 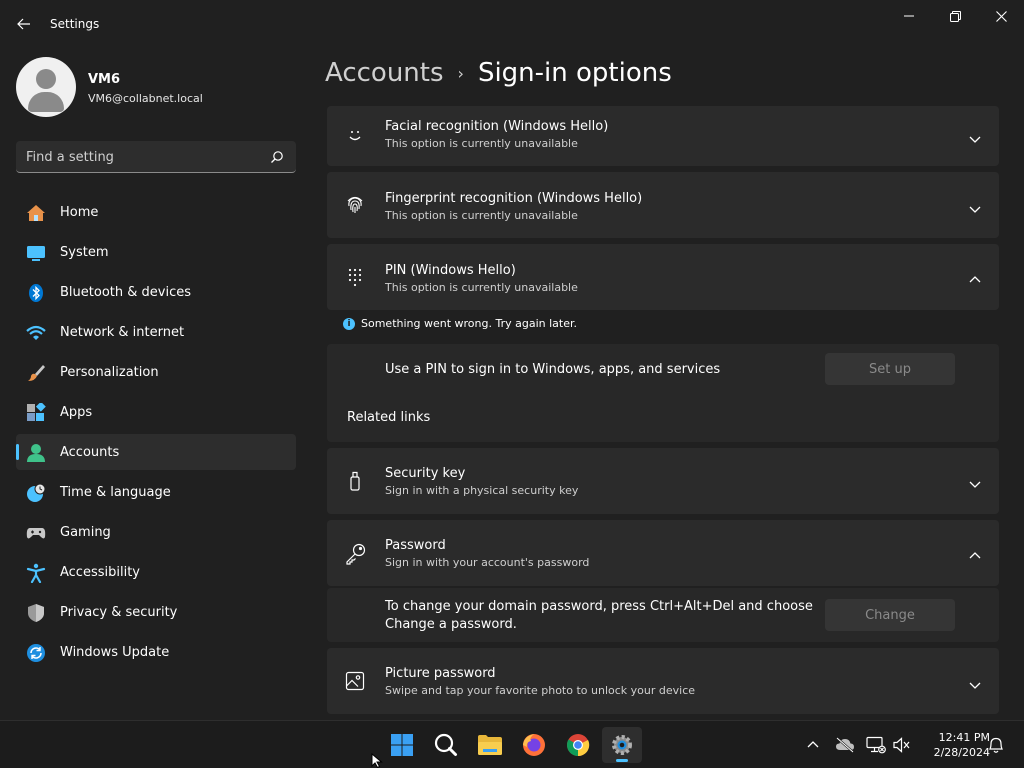 I want to click on settings-icon, so click(x=622, y=745).